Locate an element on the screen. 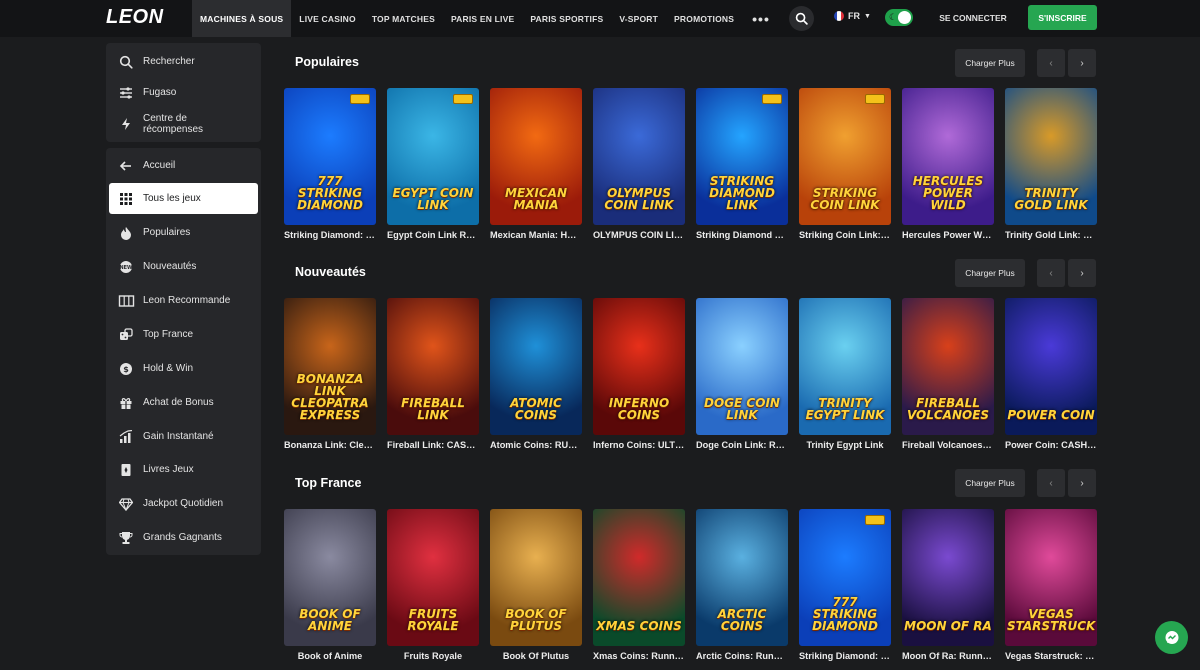 This screenshot has height=670, width=1200. game-thumbnail: STRIKING COIN LINK is located at coordinates (845, 156).